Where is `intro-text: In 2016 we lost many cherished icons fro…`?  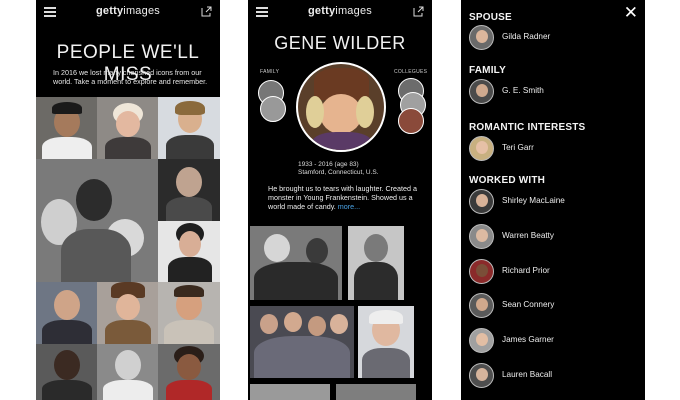 intro-text: In 2016 we lost many cherished icons fro… is located at coordinates (130, 77).